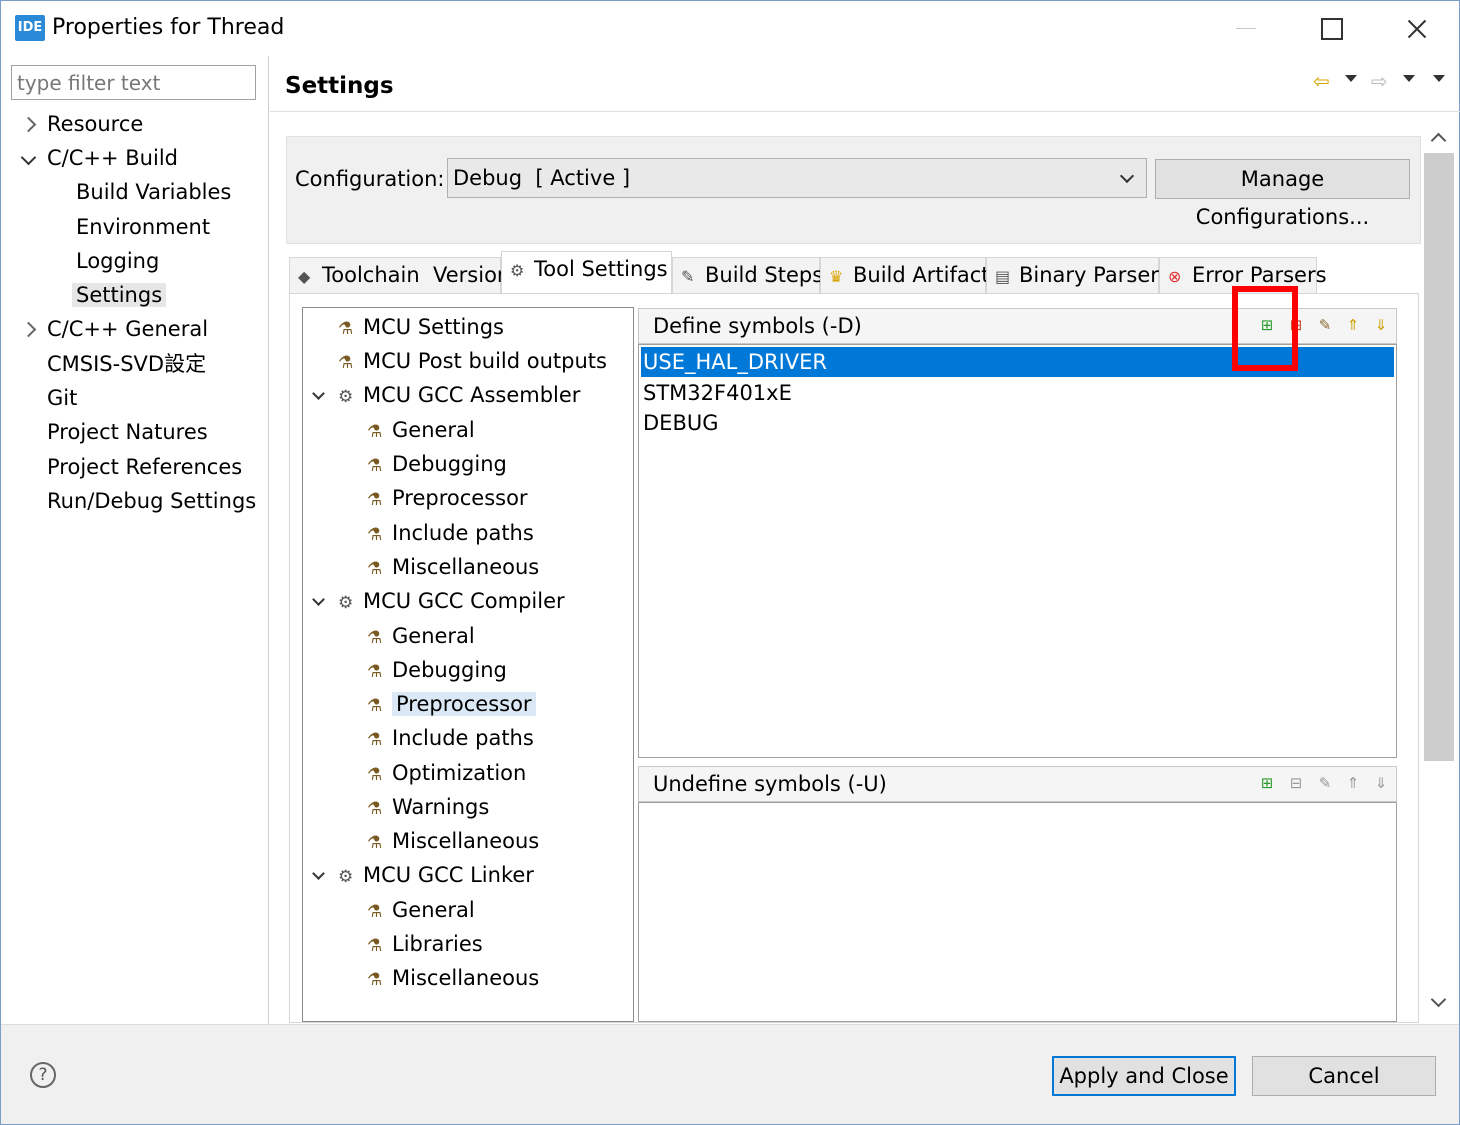 The image size is (1460, 1125). I want to click on tree-item-asm-miscellaneous: ⚗ Miscellaneous, so click(453, 568).